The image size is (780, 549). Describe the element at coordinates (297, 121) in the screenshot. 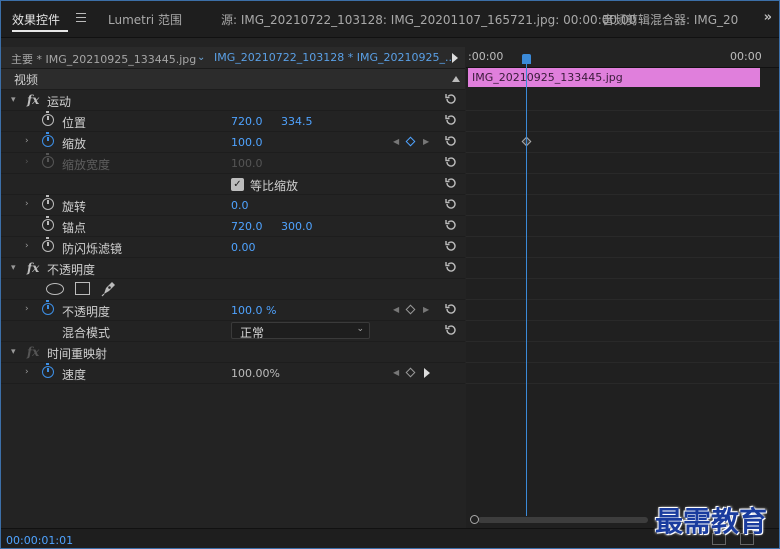

I see `position-y-value: 334.5` at that location.